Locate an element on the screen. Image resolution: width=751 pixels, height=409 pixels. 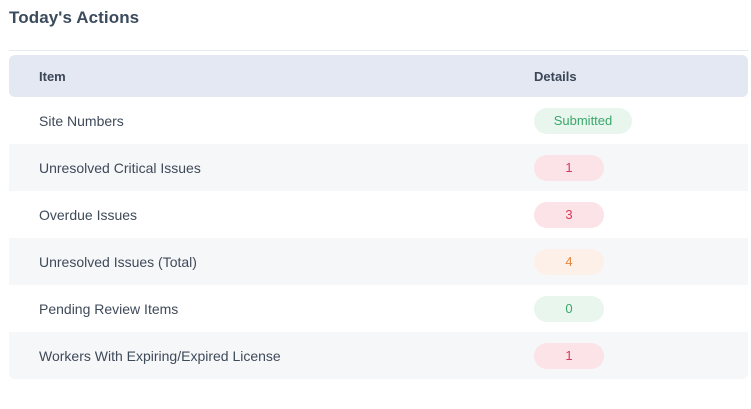
row-item-label: Unresolved Critical Issues is located at coordinates (120, 167).